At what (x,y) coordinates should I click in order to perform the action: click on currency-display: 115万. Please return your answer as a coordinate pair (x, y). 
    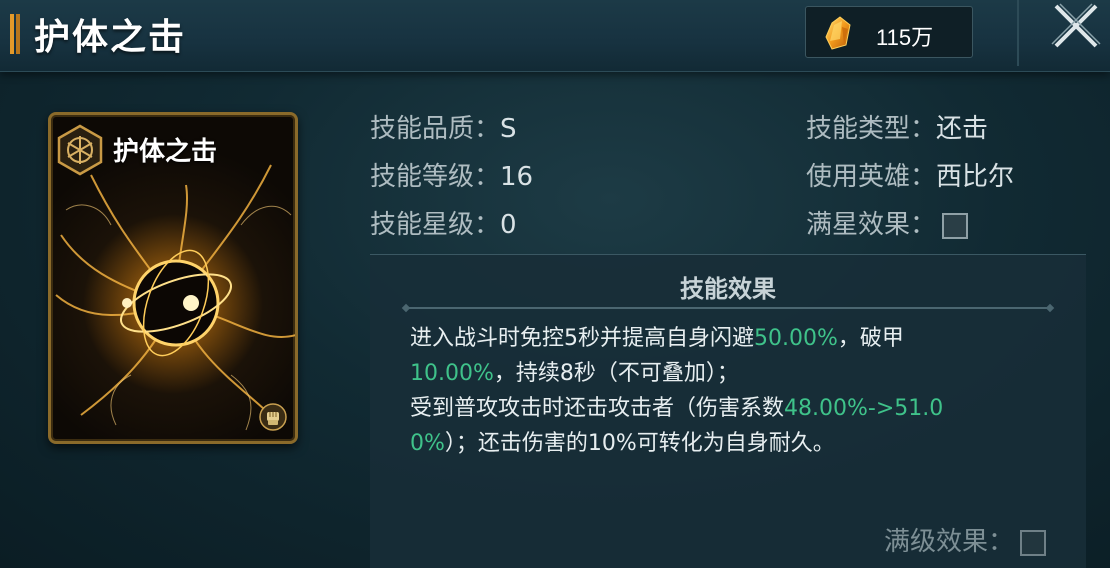
    Looking at the image, I should click on (889, 32).